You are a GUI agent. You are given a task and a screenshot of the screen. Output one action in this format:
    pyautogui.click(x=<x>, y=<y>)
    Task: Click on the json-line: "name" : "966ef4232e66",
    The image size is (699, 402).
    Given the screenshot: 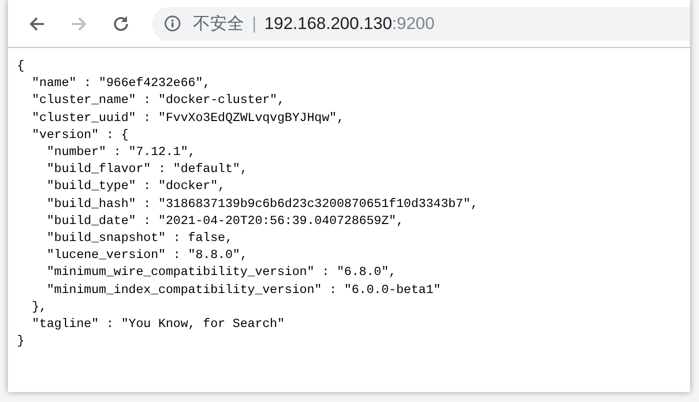 What is the action you would take?
    pyautogui.click(x=120, y=83)
    